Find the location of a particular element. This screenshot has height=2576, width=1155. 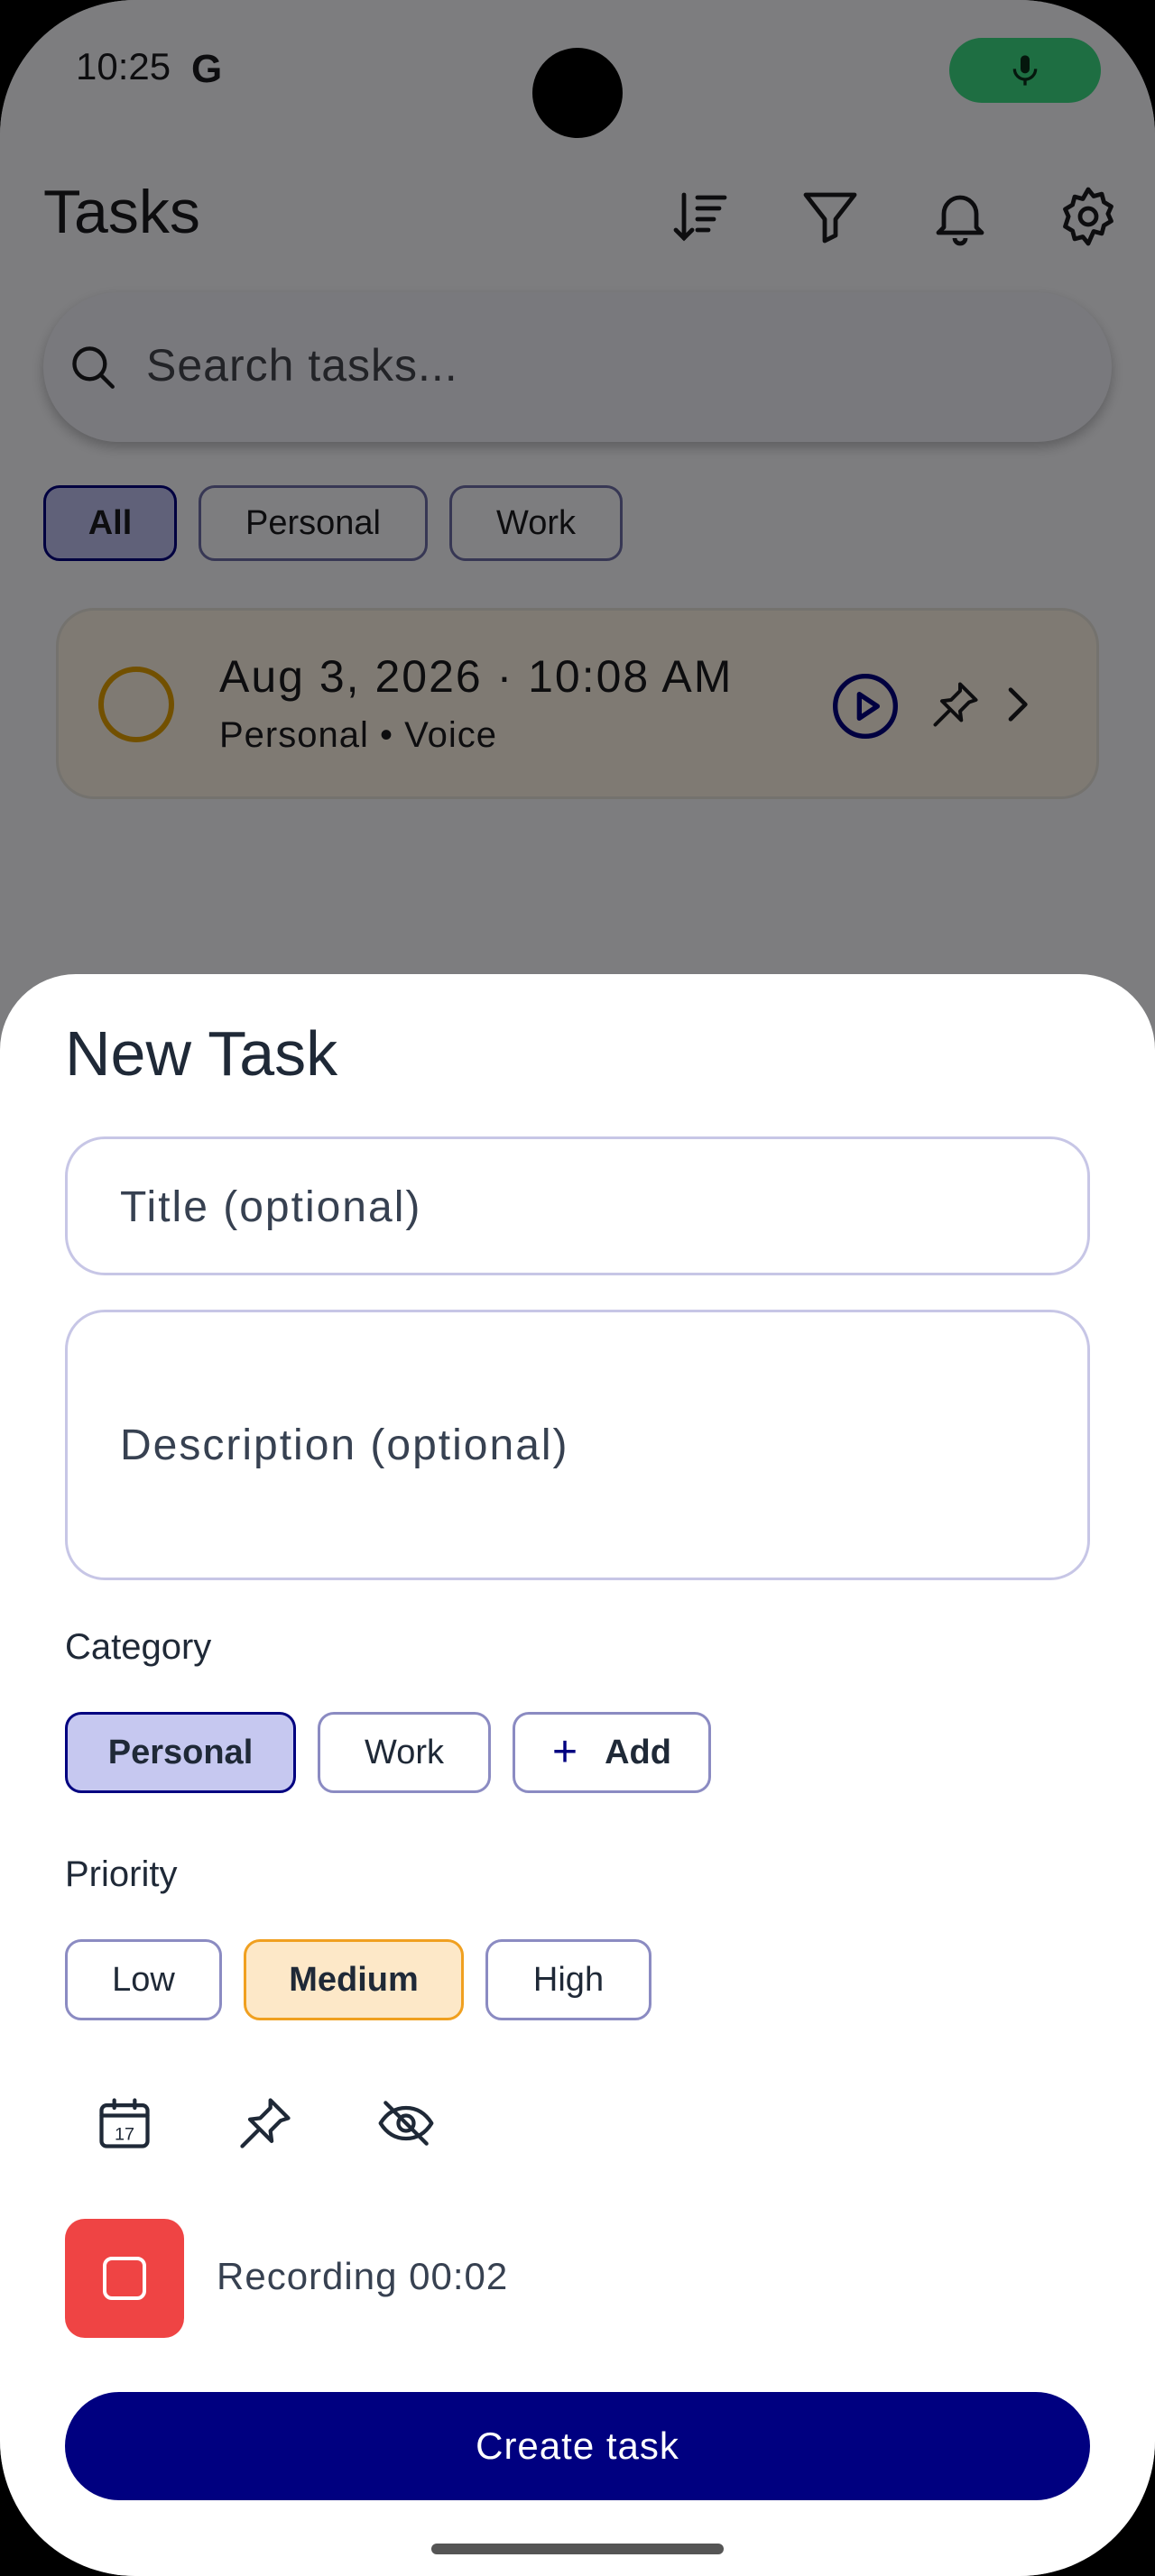

add-category-button: + Add is located at coordinates (612, 1753).